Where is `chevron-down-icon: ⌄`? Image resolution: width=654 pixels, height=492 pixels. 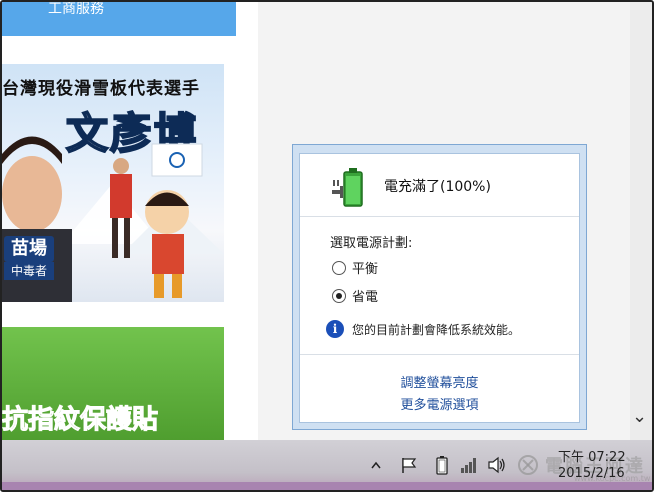 chevron-down-icon: ⌄ is located at coordinates (639, 416).